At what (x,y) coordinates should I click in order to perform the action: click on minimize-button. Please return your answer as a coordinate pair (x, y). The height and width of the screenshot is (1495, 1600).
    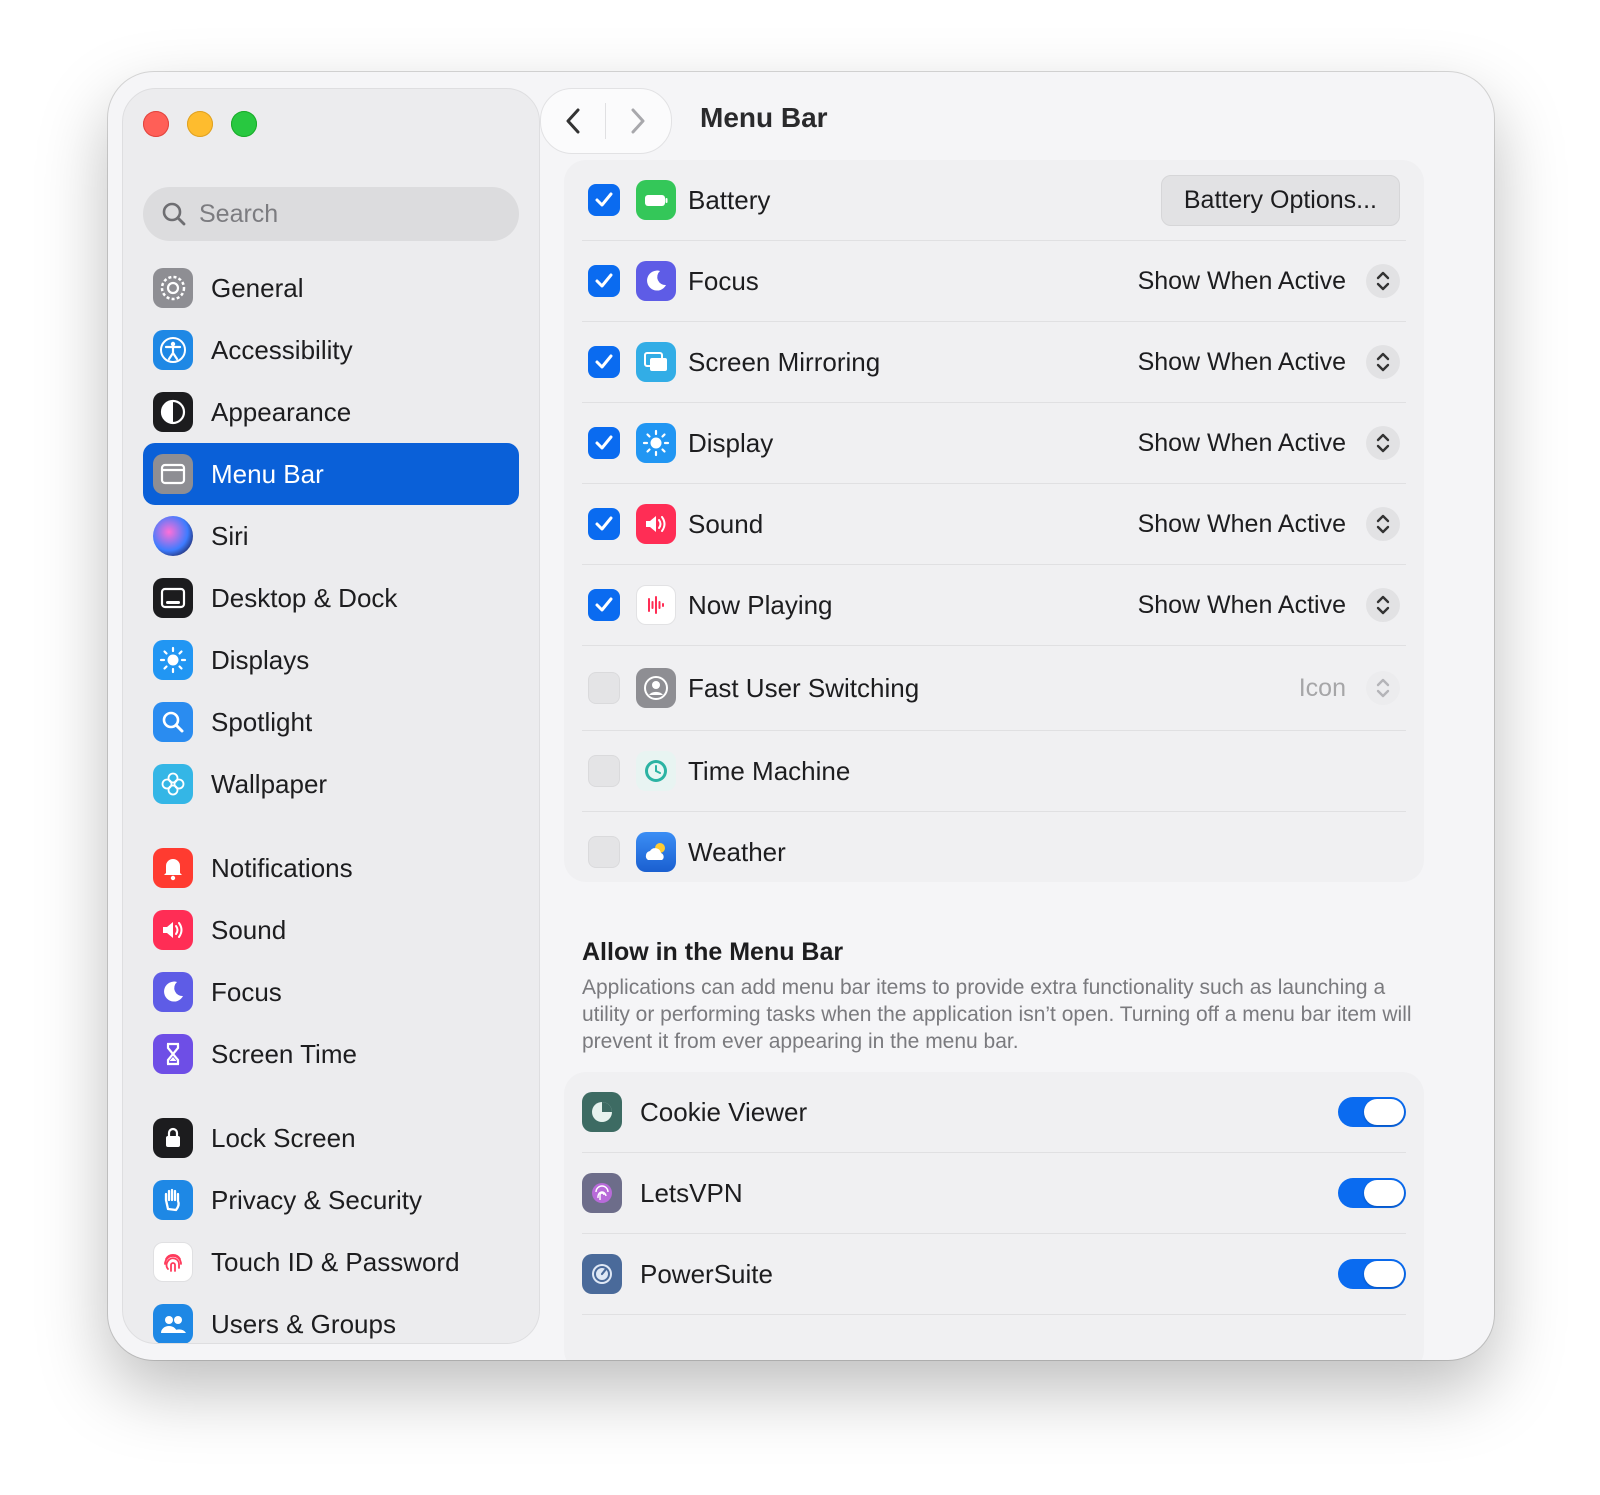
    Looking at the image, I should click on (200, 124).